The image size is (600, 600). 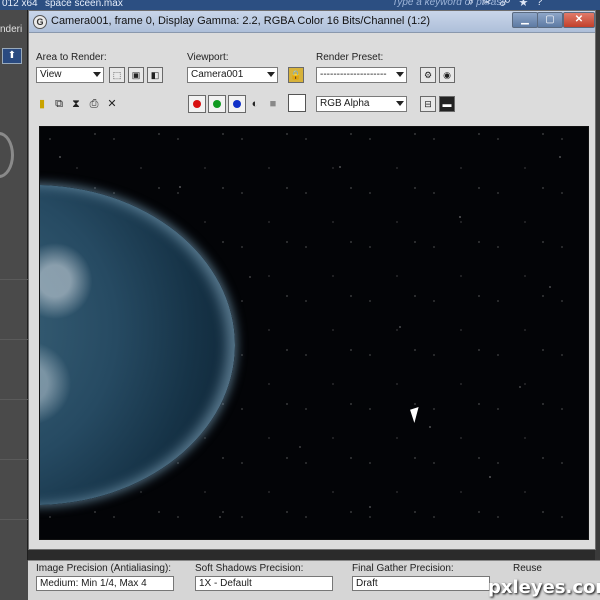 What do you see at coordinates (579, 20) in the screenshot?
I see `close-button: ✕` at bounding box center [579, 20].